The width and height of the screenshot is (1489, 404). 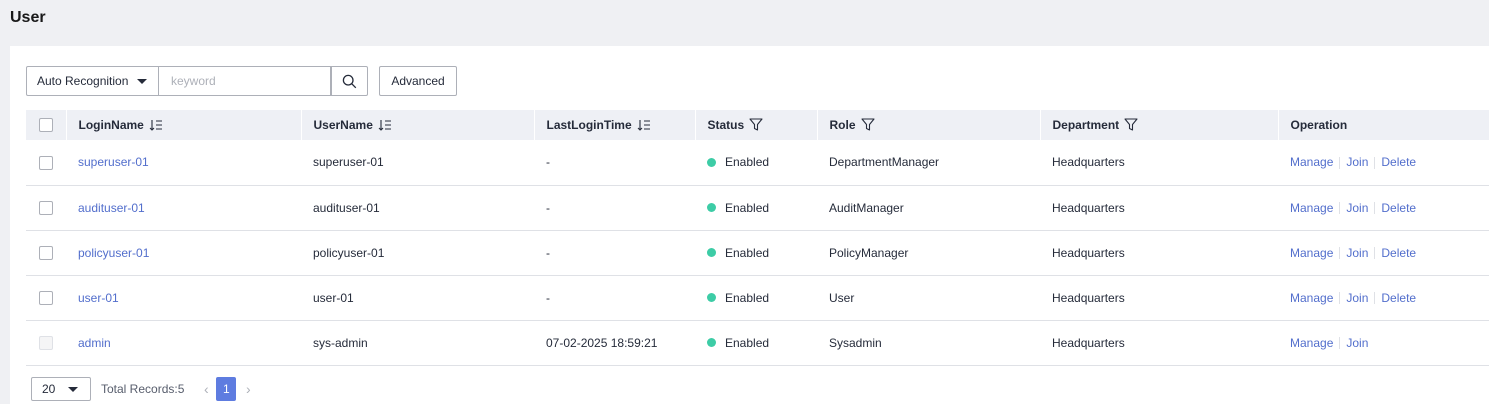 I want to click on role-cell: Sysadmin, so click(x=855, y=342).